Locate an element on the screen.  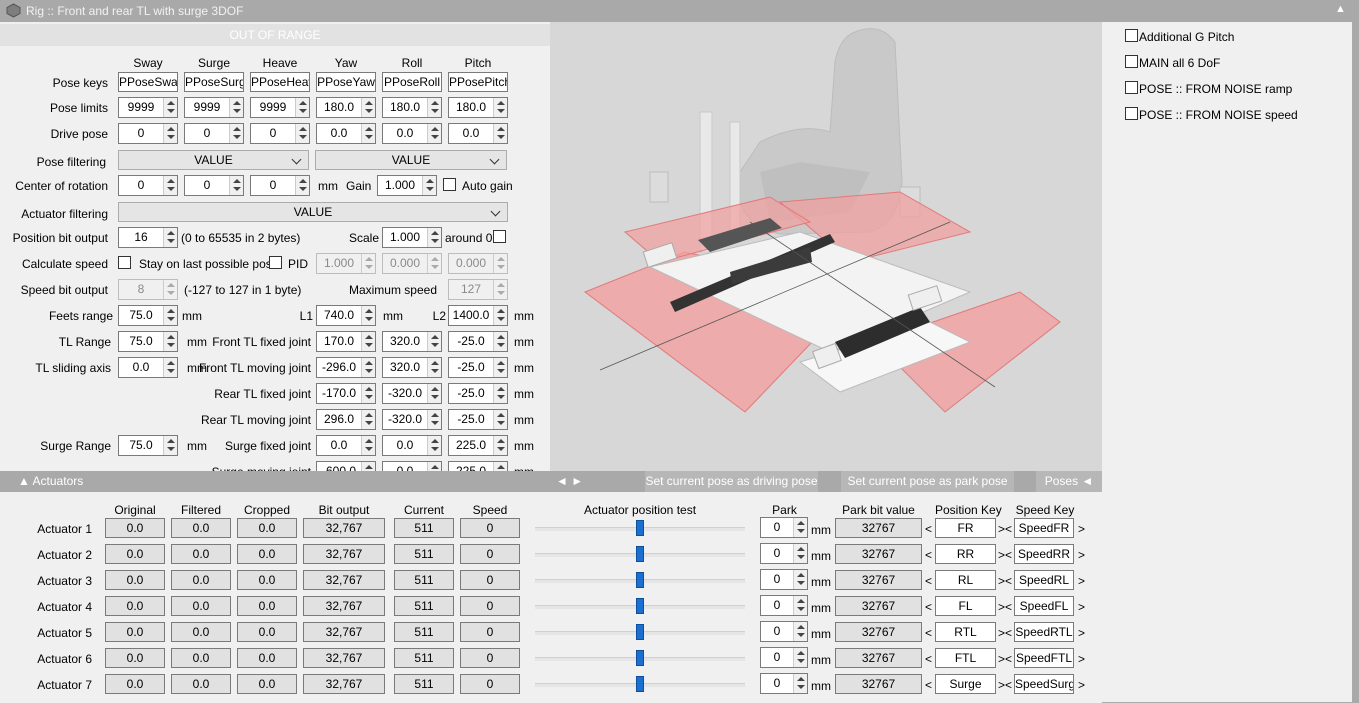
joint-stepper: -170.0 is located at coordinates (346, 393).